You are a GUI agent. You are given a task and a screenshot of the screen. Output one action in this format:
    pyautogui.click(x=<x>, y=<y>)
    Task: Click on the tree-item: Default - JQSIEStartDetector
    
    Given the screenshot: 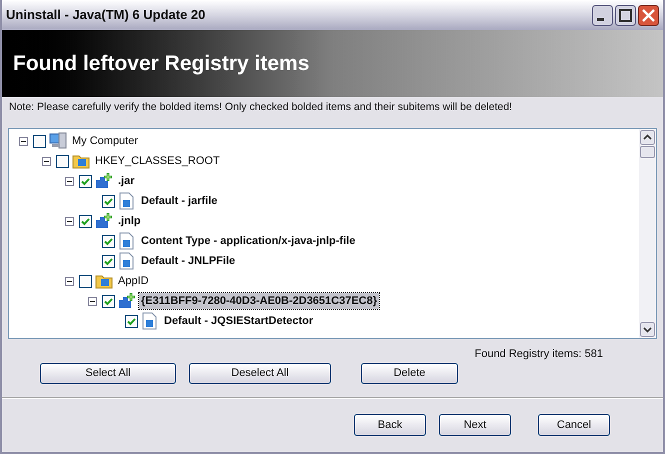 What is the action you would take?
    pyautogui.click(x=239, y=321)
    